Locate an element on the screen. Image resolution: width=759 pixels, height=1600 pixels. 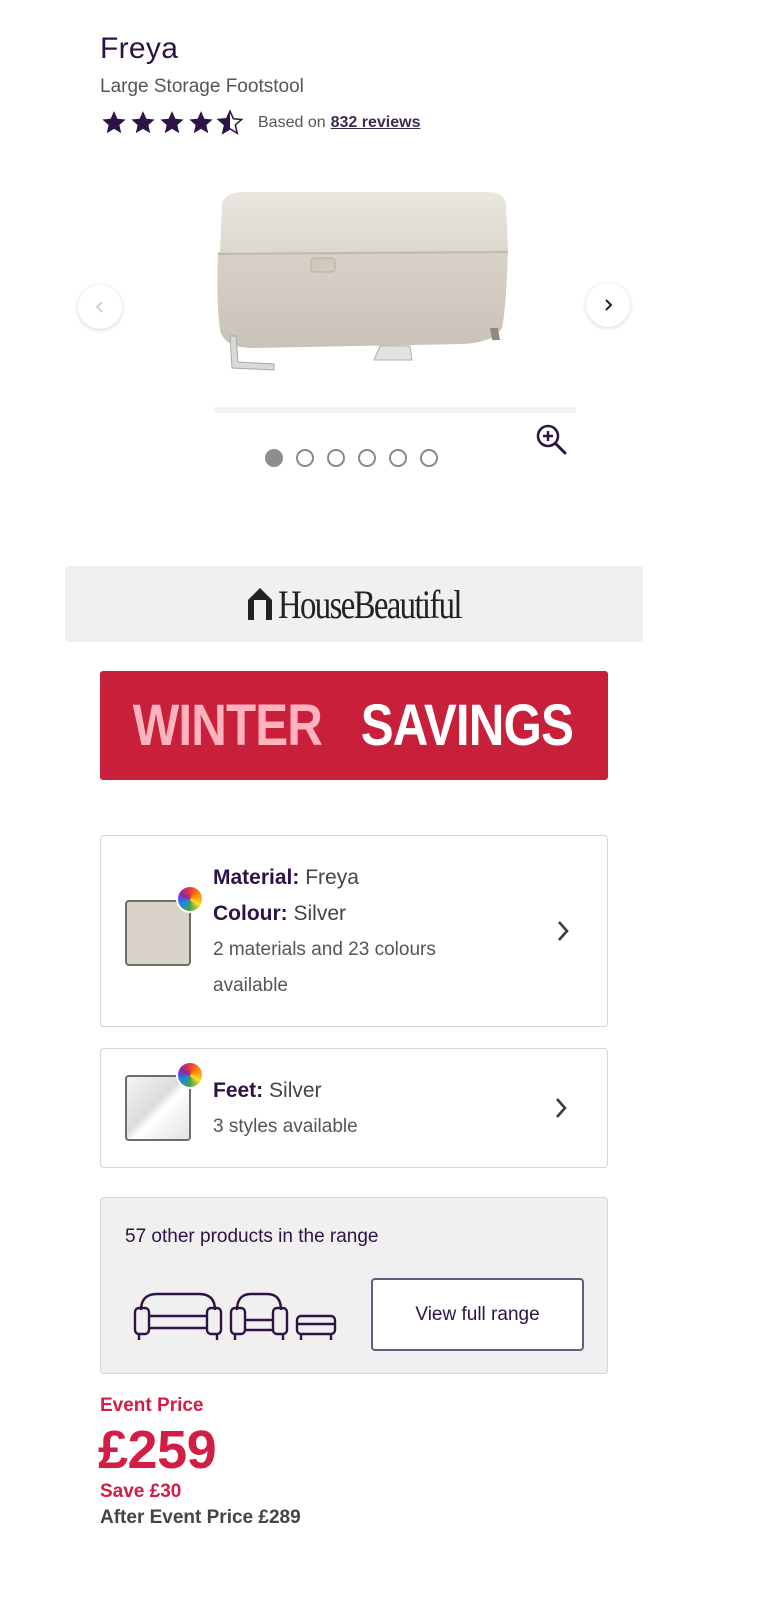
house-beautiful-logo: HouseBeautiful is located at coordinates (354, 604).